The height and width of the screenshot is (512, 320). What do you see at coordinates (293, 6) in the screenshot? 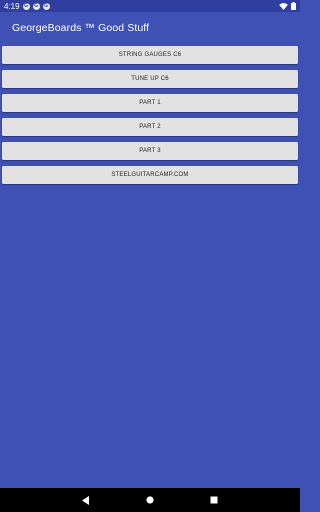
I see `battery-icon` at bounding box center [293, 6].